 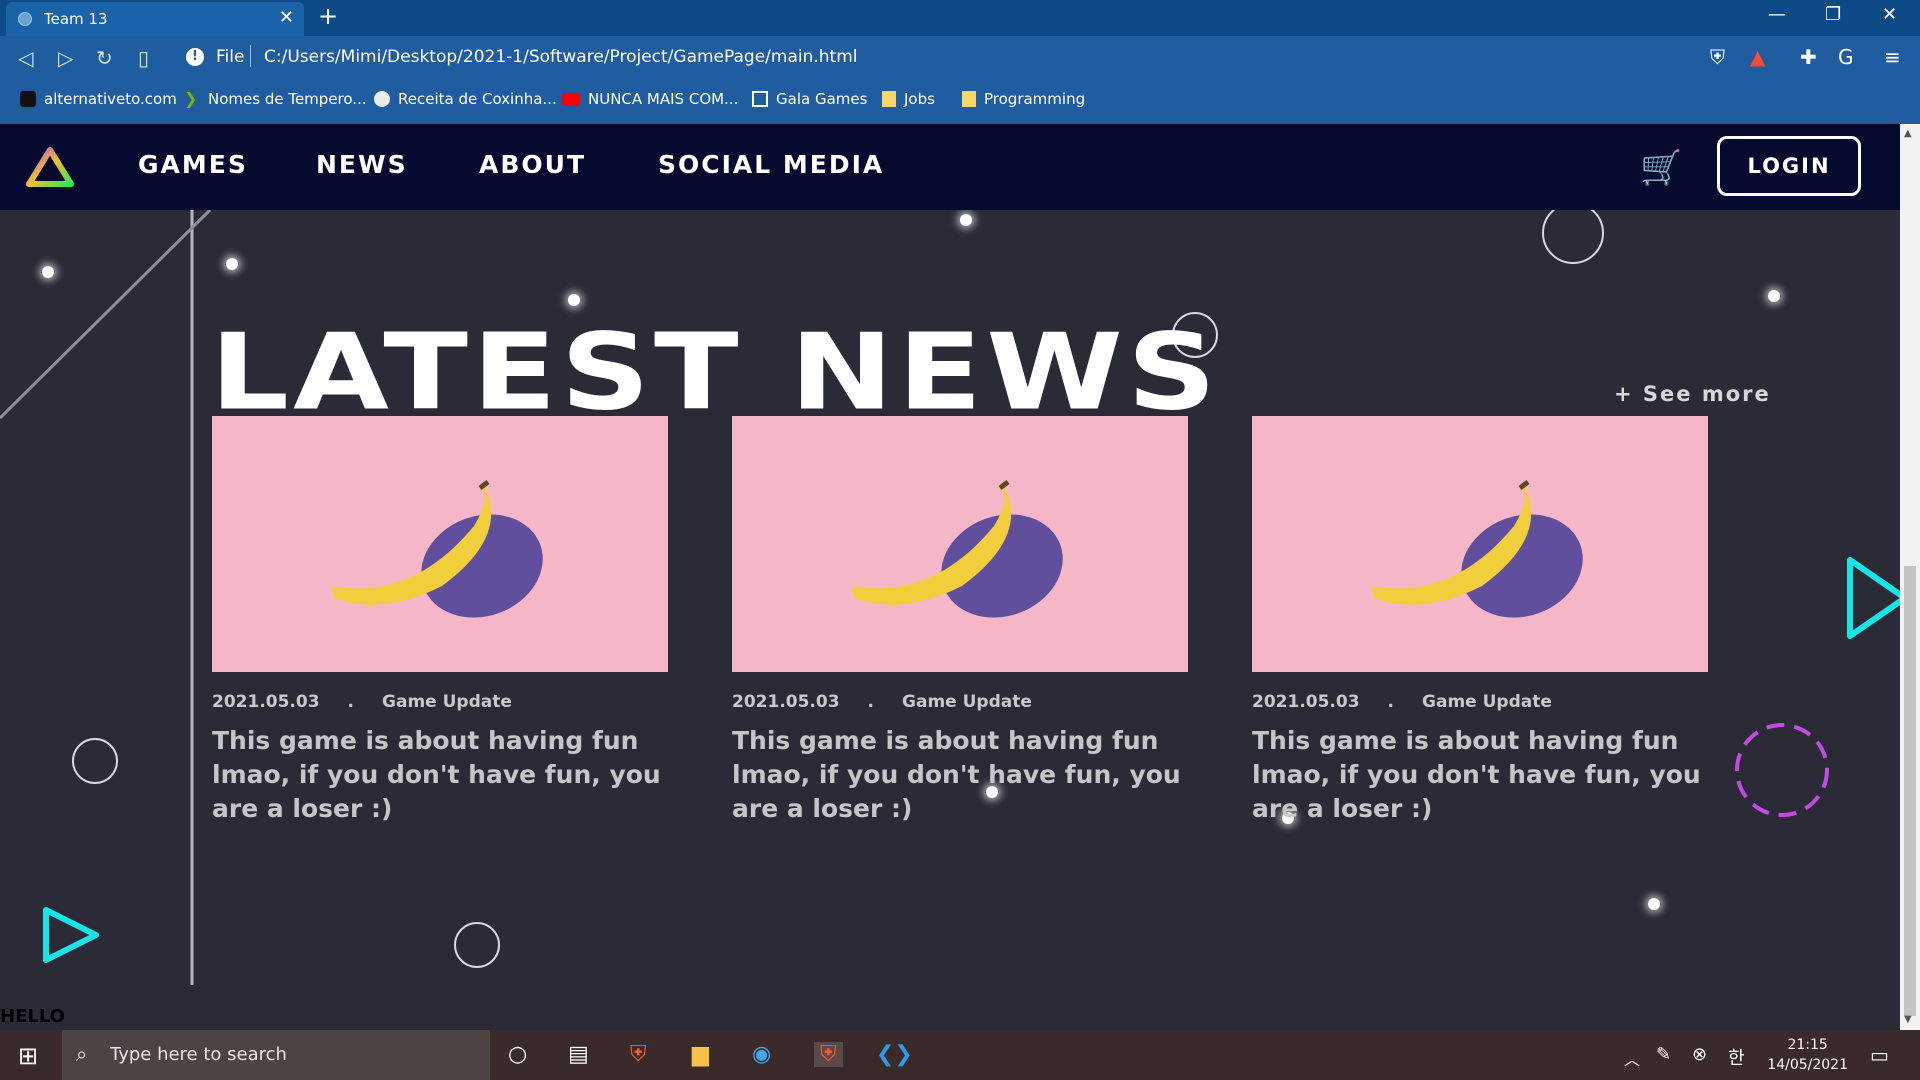 I want to click on forward-icon: ▷, so click(x=65, y=58).